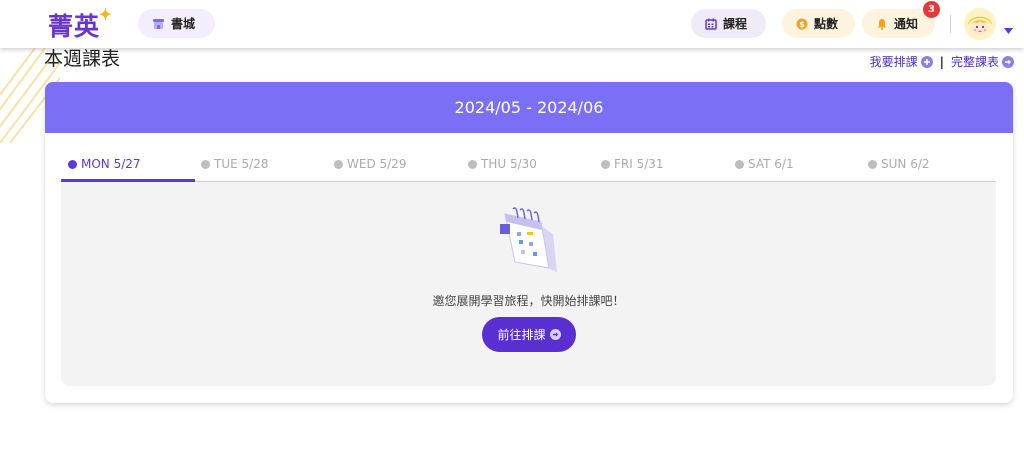 The width and height of the screenshot is (1024, 473). What do you see at coordinates (82, 59) in the screenshot?
I see `page-title: 本週課表` at bounding box center [82, 59].